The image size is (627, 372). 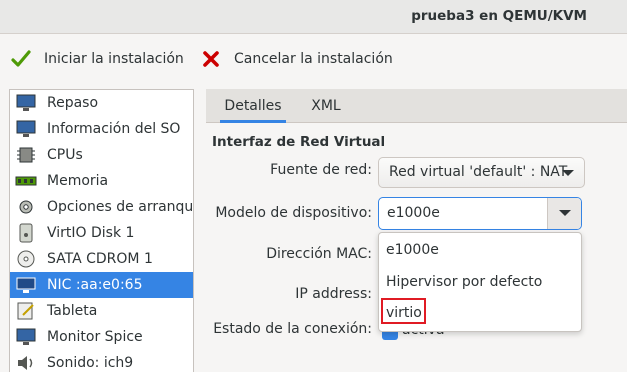 I want to click on checkmark-icon, so click(x=21, y=59).